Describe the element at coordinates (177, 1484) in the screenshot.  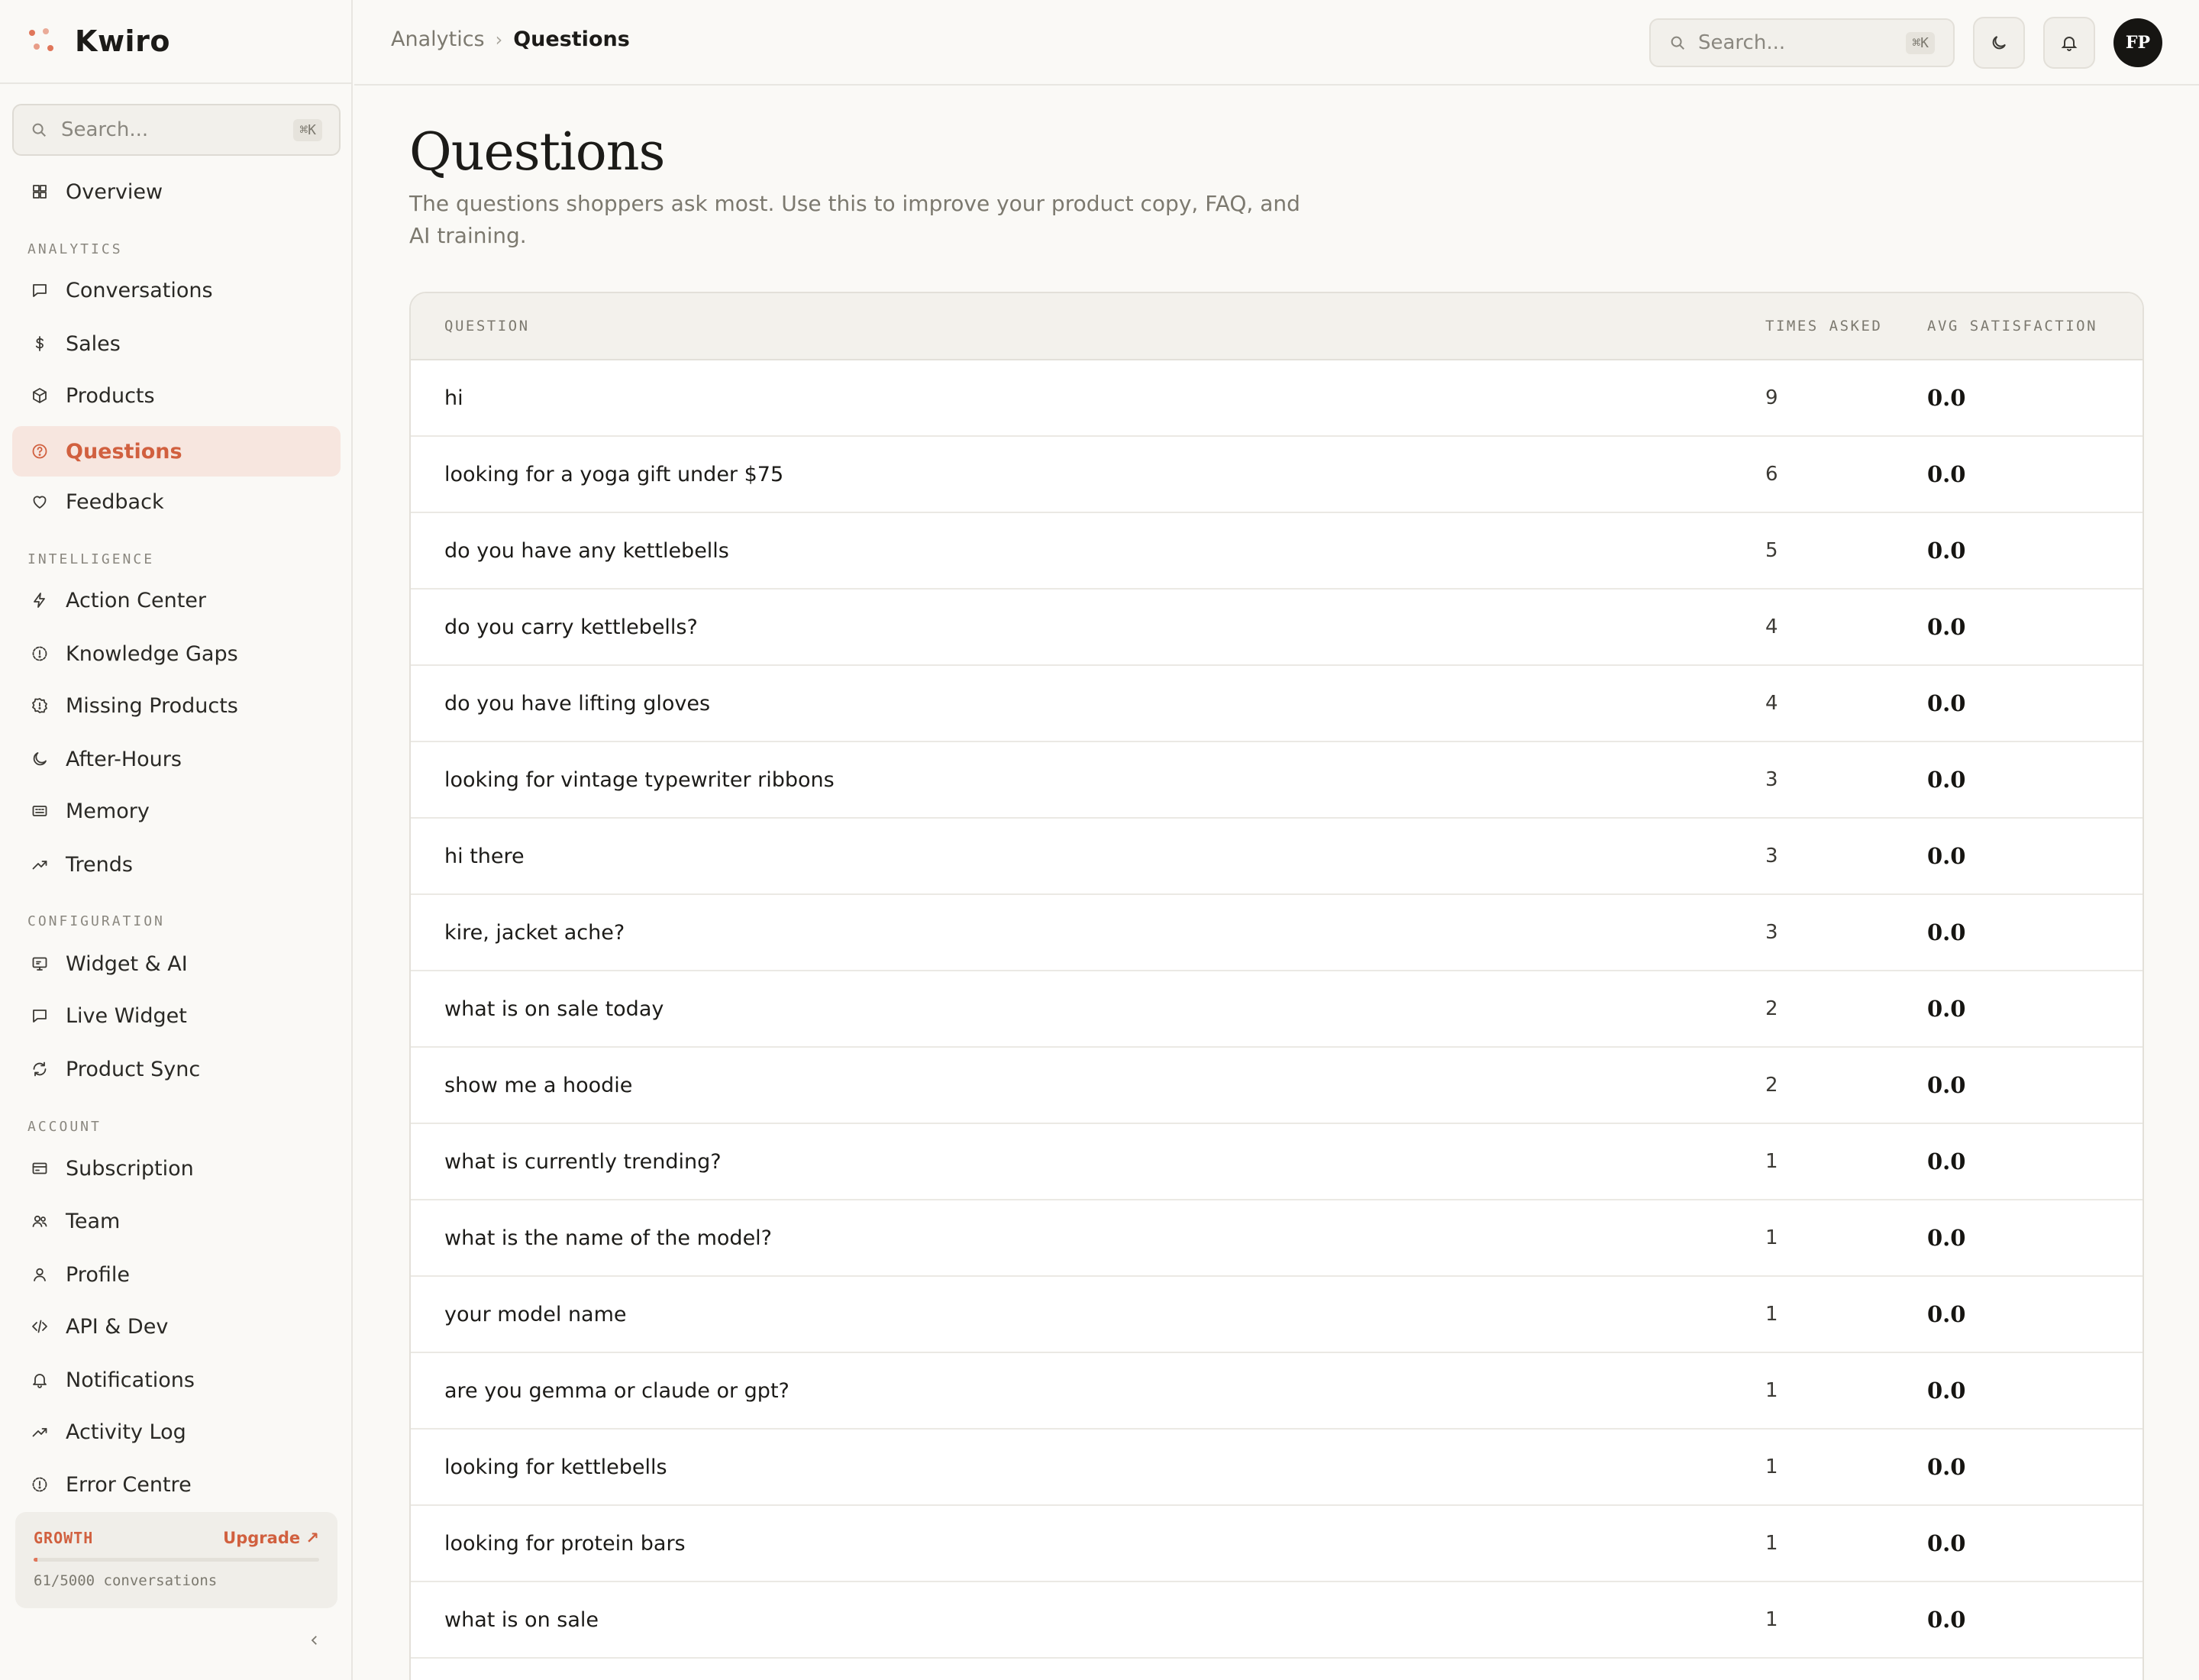
I see `sidebar-item-error-centre: Error Centre` at that location.